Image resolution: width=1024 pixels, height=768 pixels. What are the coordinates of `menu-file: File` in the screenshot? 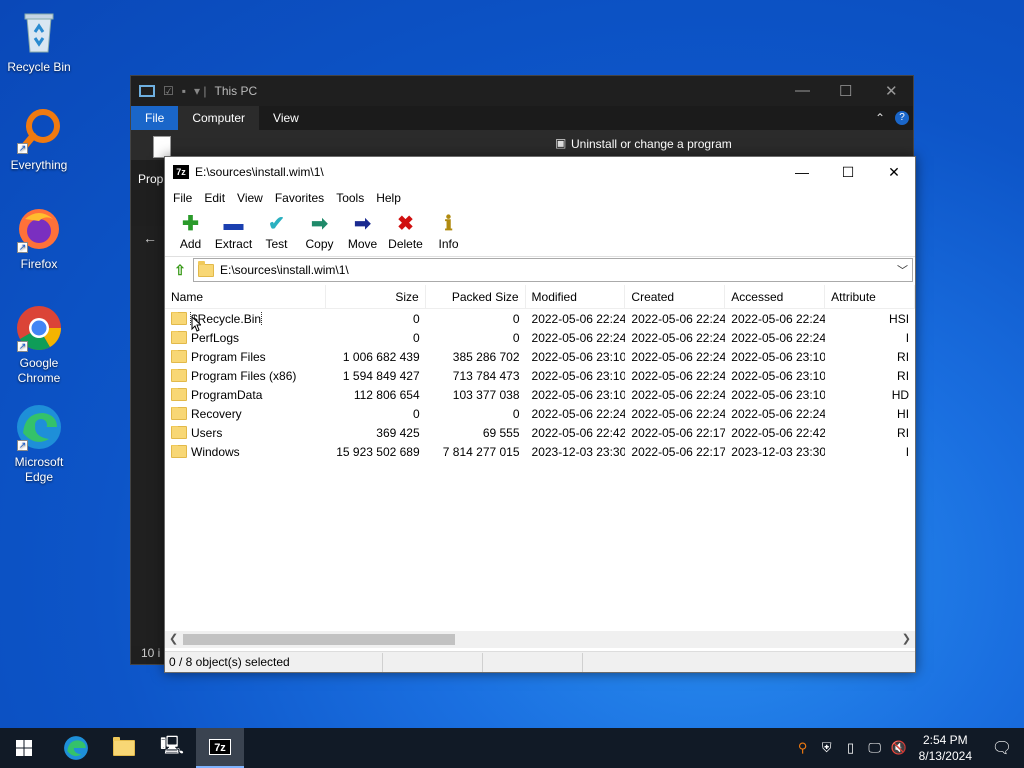 It's located at (182, 198).